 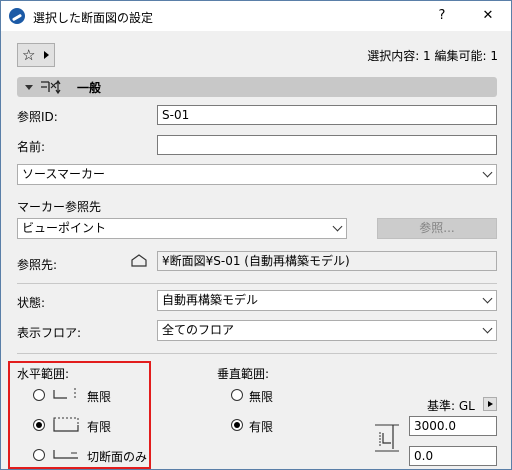 I want to click on star-icon: ☆, so click(x=29, y=55).